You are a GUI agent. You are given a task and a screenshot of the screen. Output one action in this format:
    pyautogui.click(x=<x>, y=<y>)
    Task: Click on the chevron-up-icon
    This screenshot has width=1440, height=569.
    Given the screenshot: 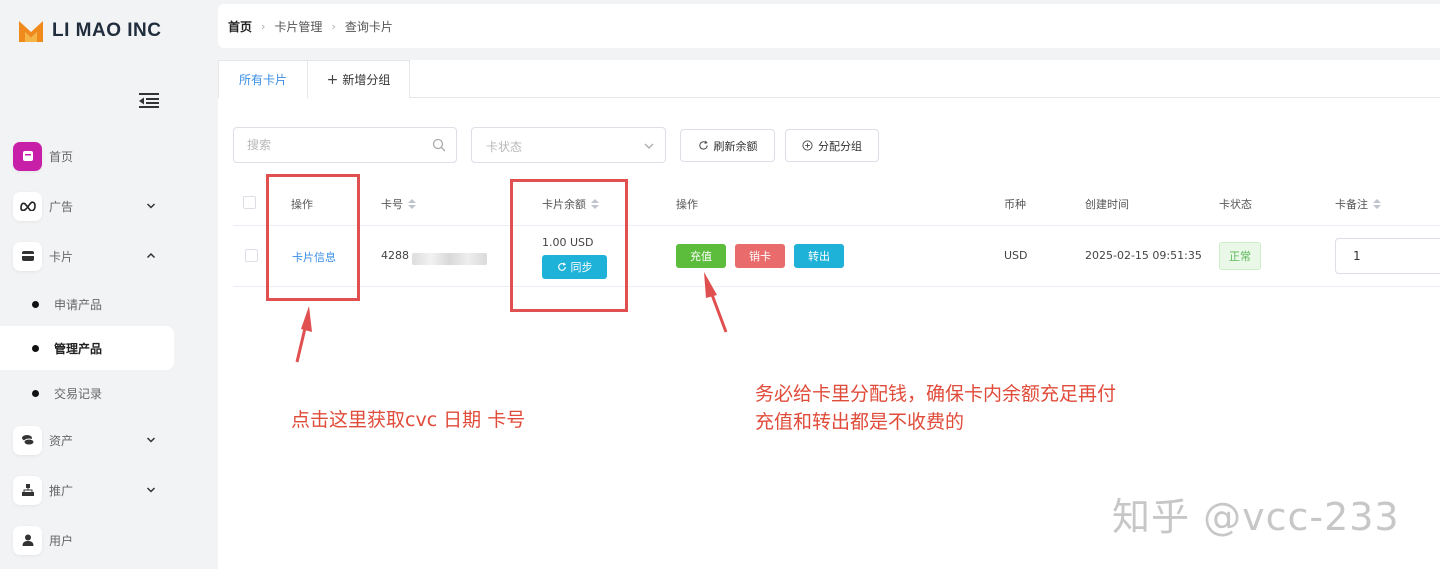 What is the action you would take?
    pyautogui.click(x=151, y=255)
    